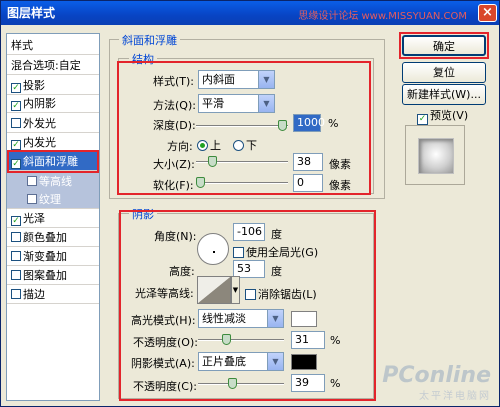 Image resolution: width=500 pixels, height=407 pixels. What do you see at coordinates (39, 123) in the screenshot?
I see `style-list-item-label: 外发光` at bounding box center [39, 123].